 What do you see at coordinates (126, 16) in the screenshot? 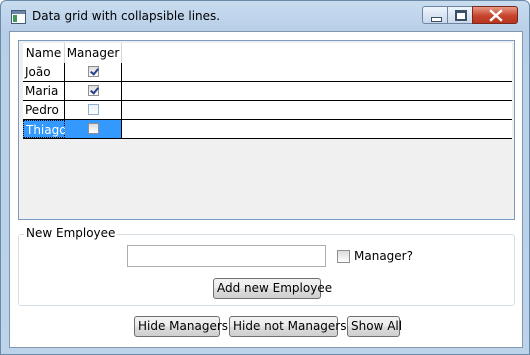
I see `window-title: Data grid with collapsible lines.` at bounding box center [126, 16].